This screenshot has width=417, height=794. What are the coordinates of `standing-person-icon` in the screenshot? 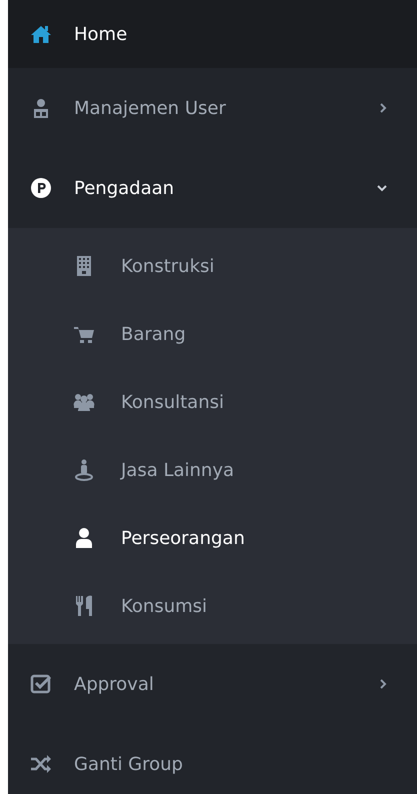 It's located at (84, 470).